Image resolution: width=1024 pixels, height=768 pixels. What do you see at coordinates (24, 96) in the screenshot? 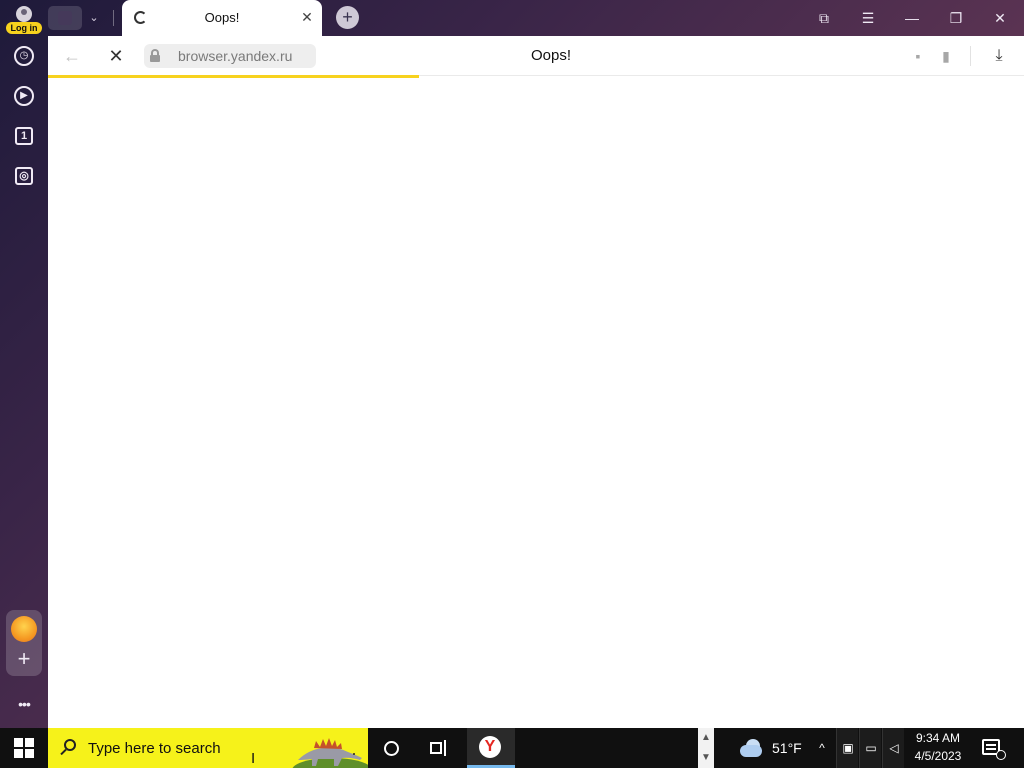
I see `video-icon: ▶` at bounding box center [24, 96].